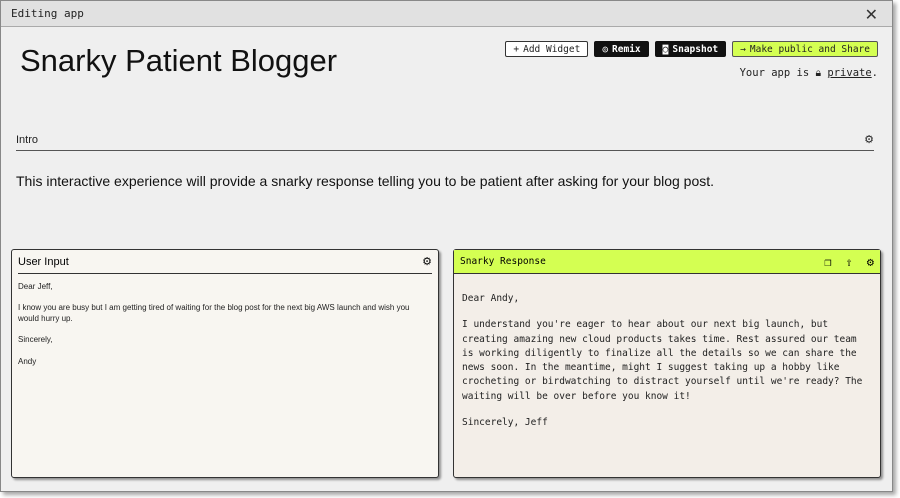  What do you see at coordinates (665, 49) in the screenshot?
I see `camera-icon: ◙` at bounding box center [665, 49].